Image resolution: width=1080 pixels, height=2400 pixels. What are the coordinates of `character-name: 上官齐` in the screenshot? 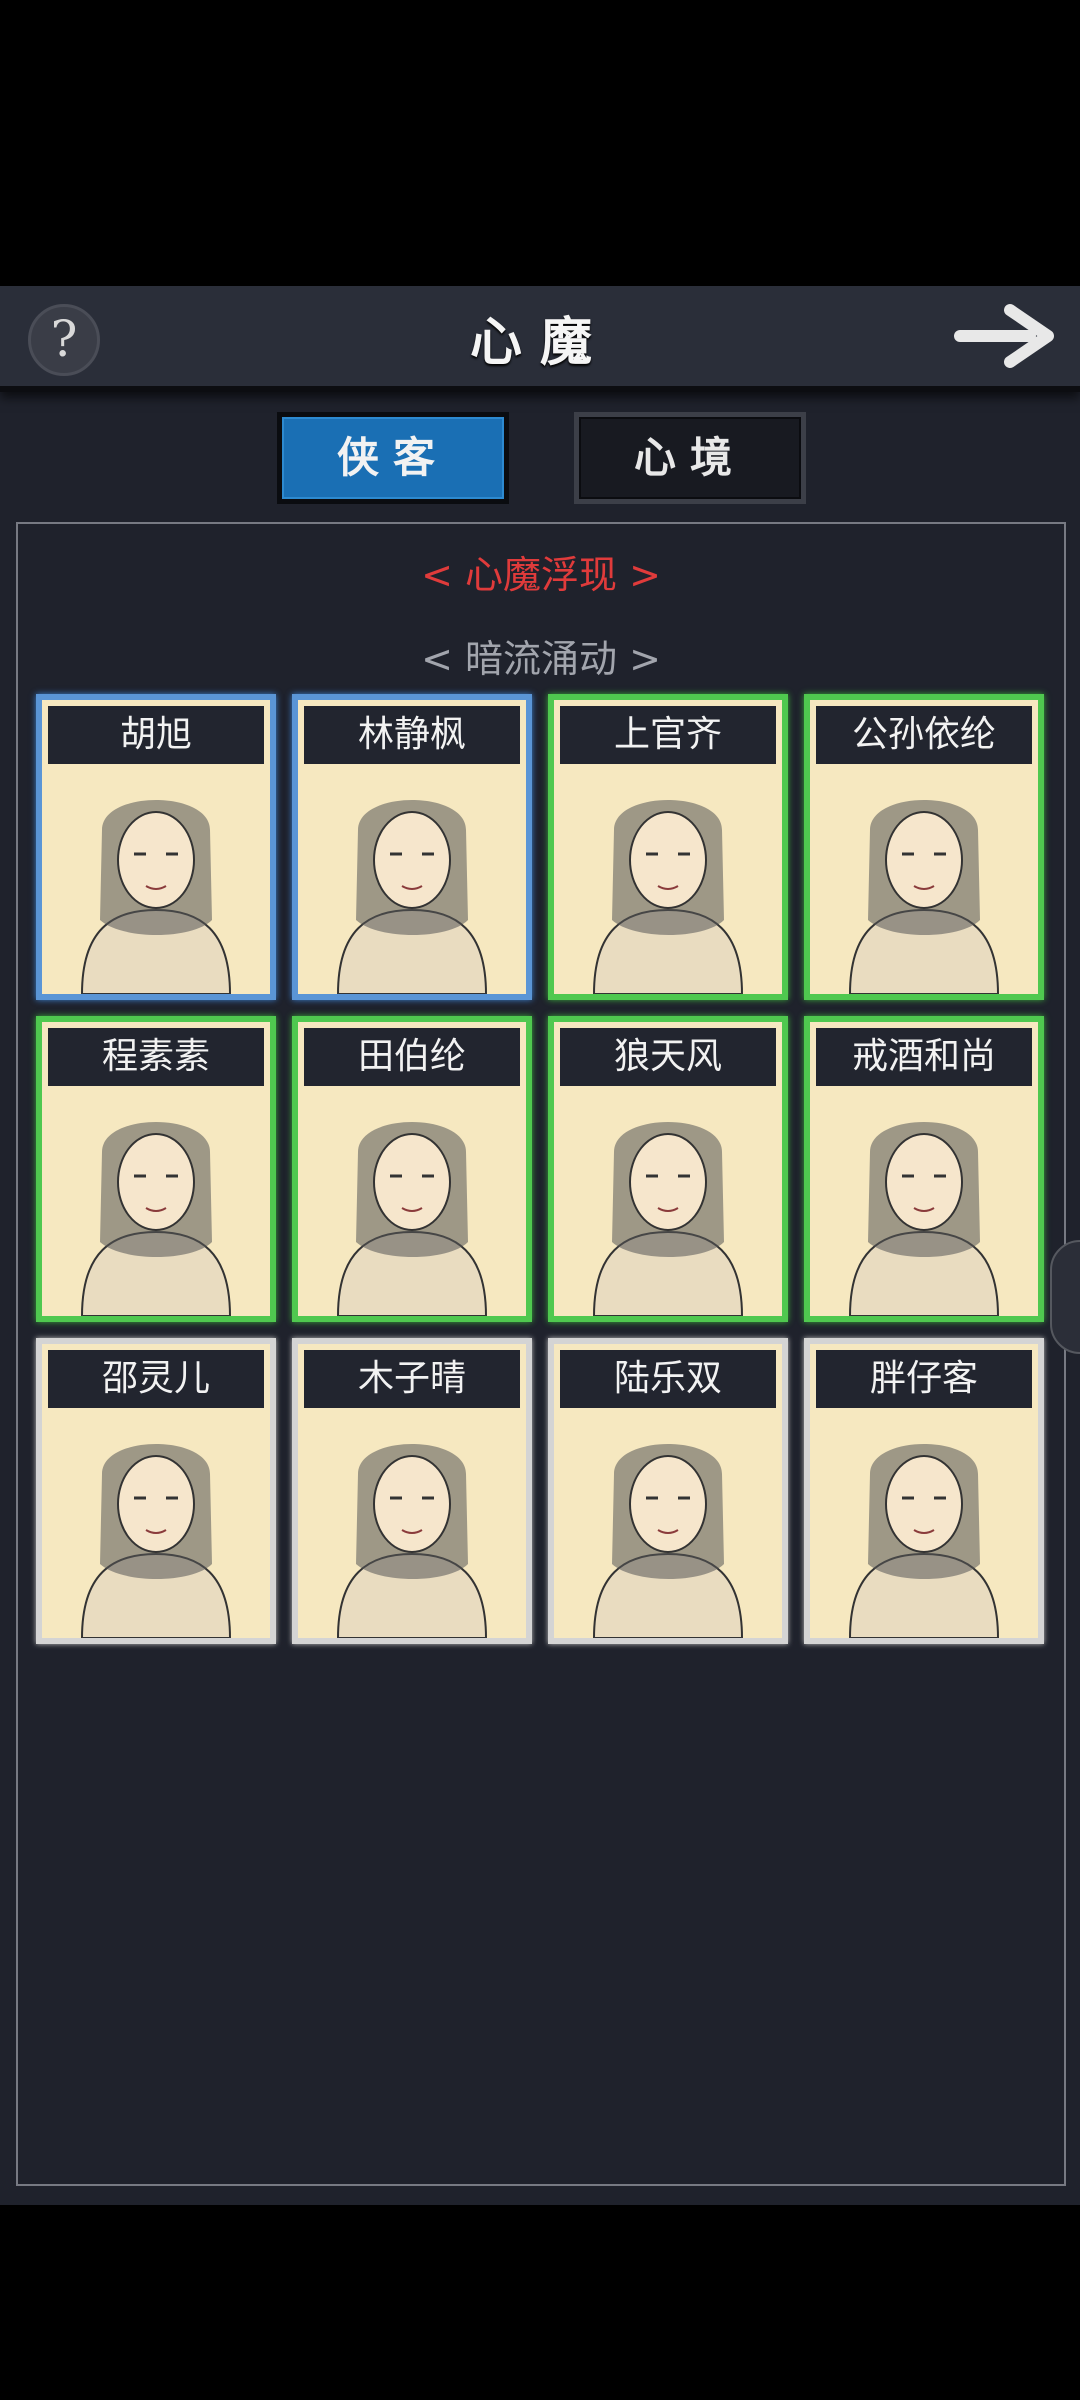 It's located at (668, 735).